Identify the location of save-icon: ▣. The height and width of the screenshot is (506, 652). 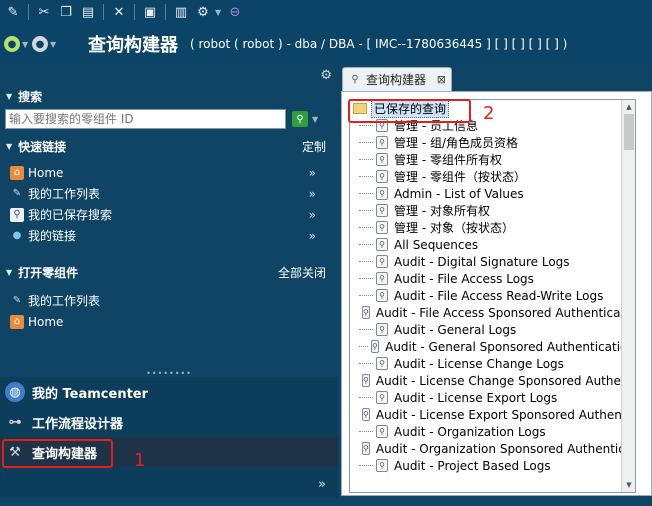
(150, 12).